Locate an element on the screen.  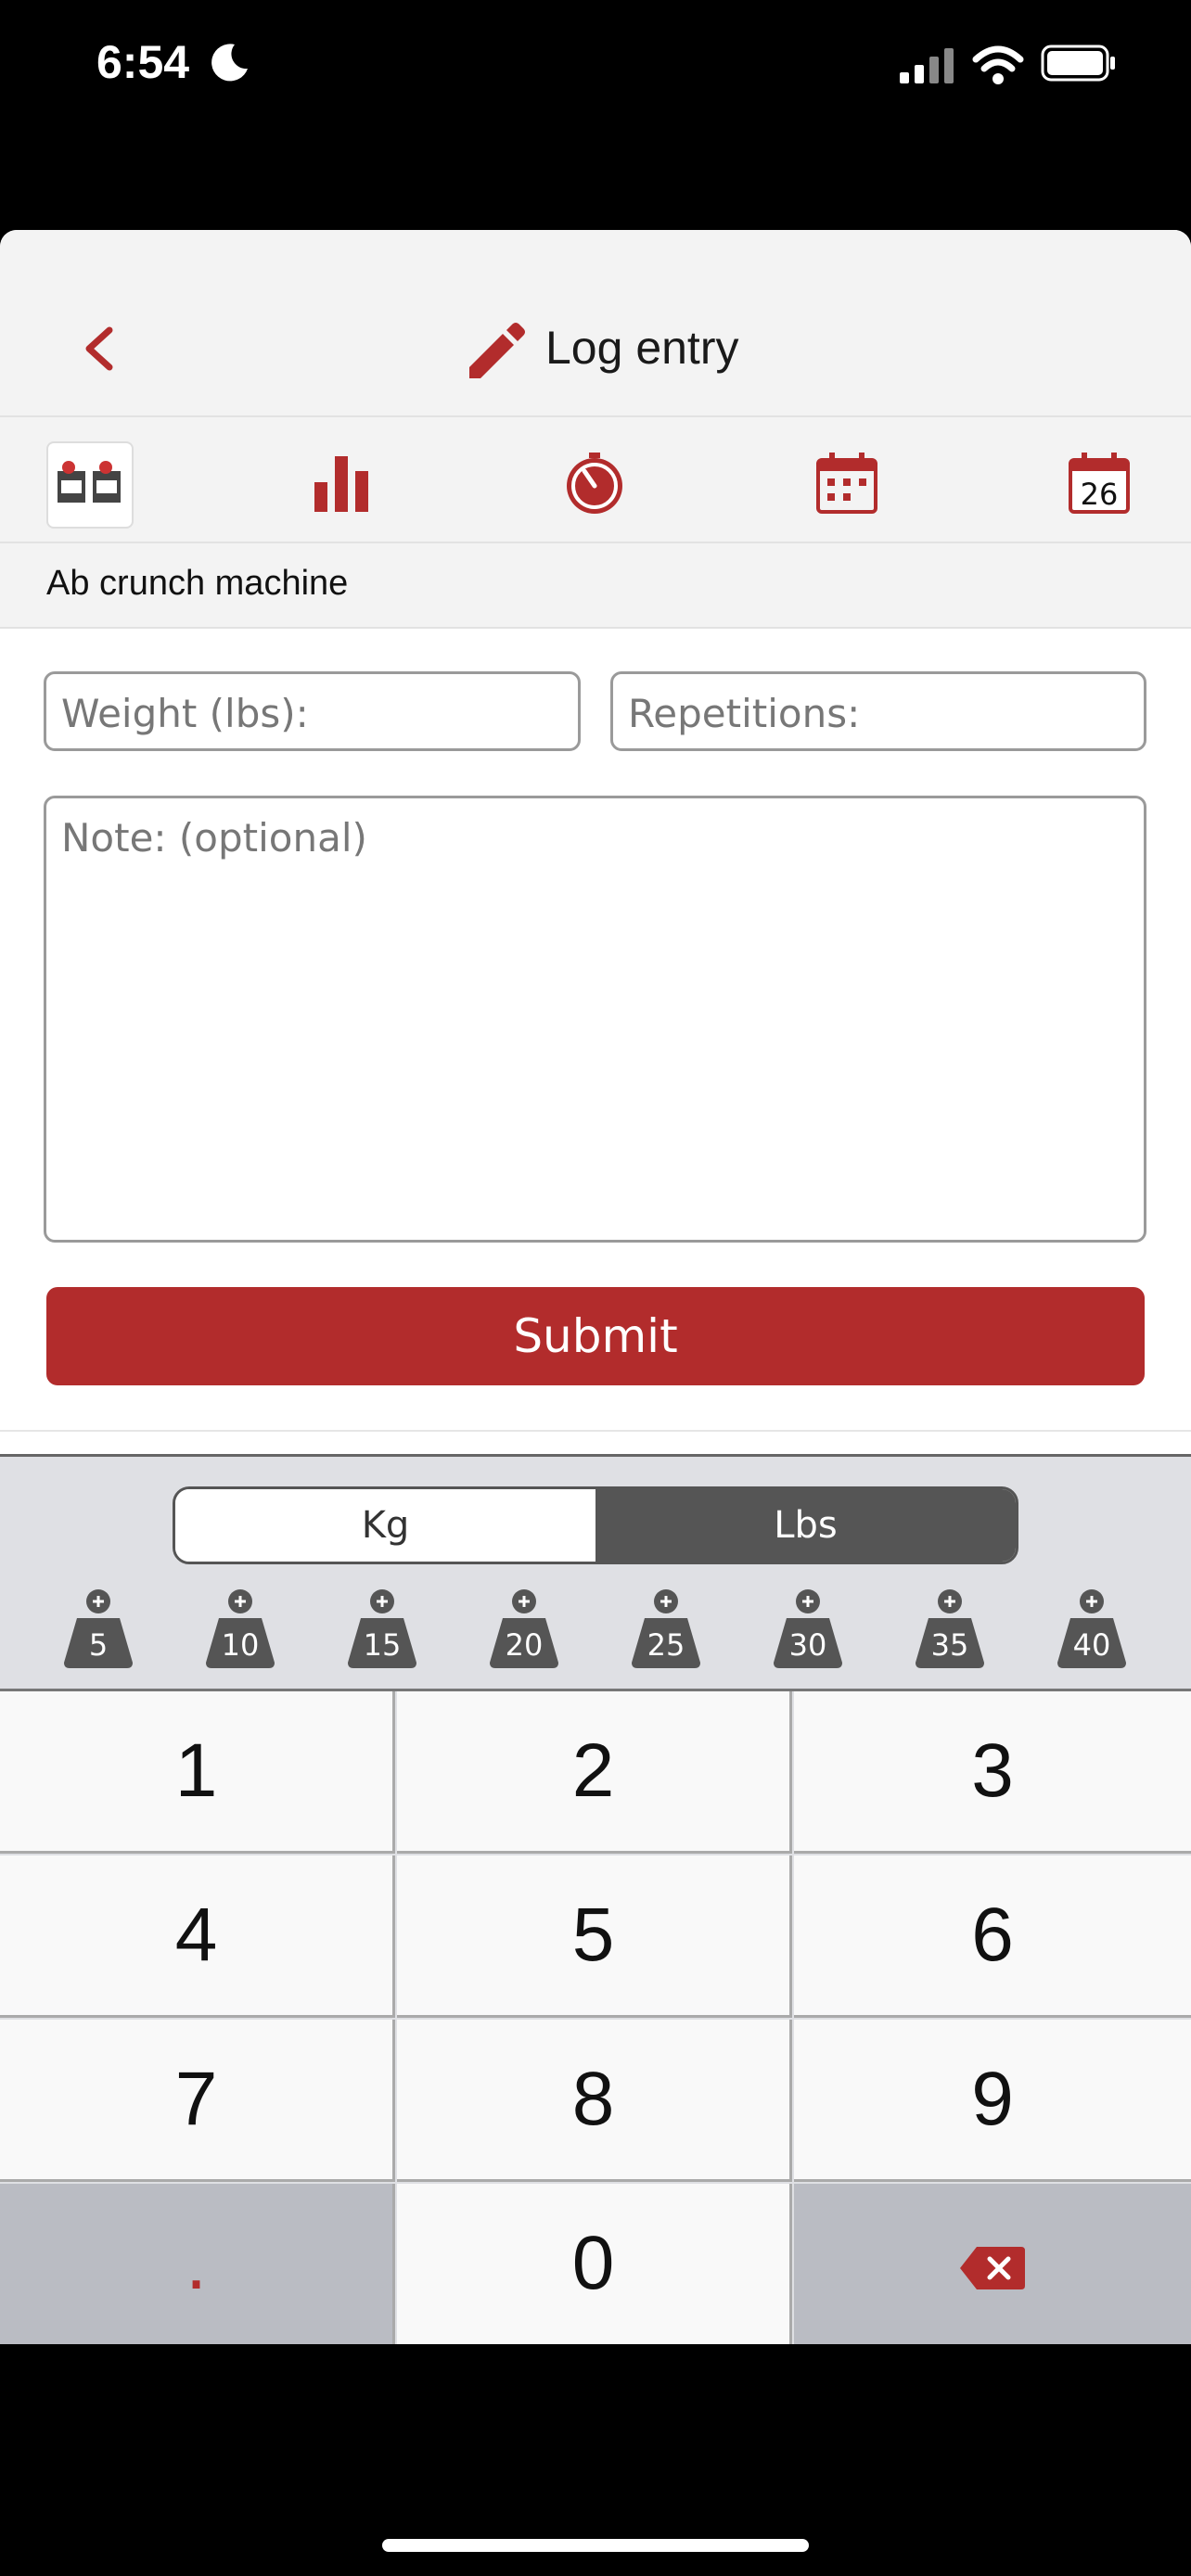
weight-preset-40: 40 is located at coordinates (1091, 1629).